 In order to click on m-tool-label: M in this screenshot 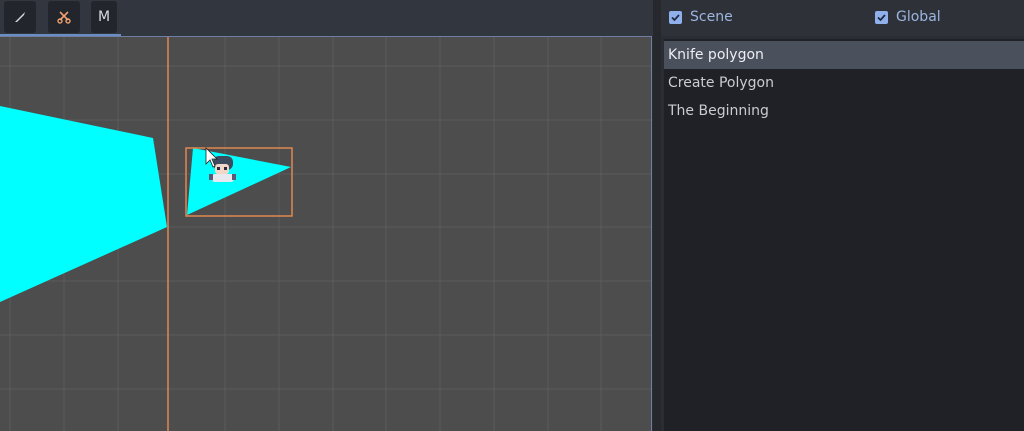, I will do `click(104, 17)`.